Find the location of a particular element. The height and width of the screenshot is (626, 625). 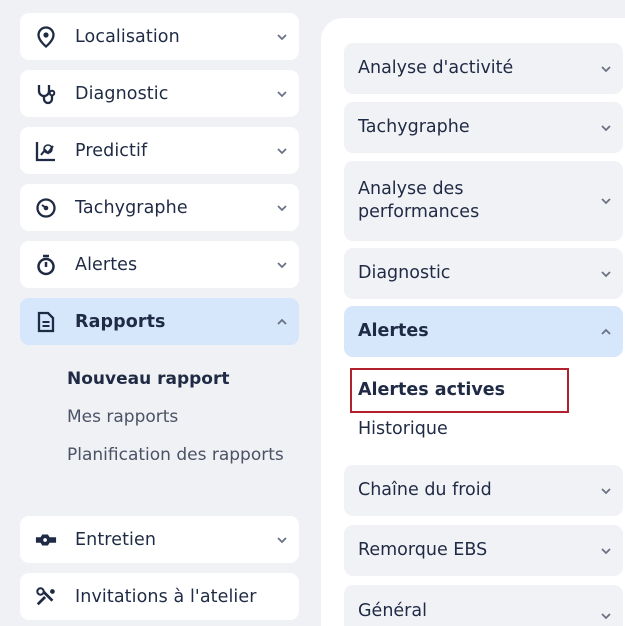

sidebar-item-label: Localisation is located at coordinates (127, 36).